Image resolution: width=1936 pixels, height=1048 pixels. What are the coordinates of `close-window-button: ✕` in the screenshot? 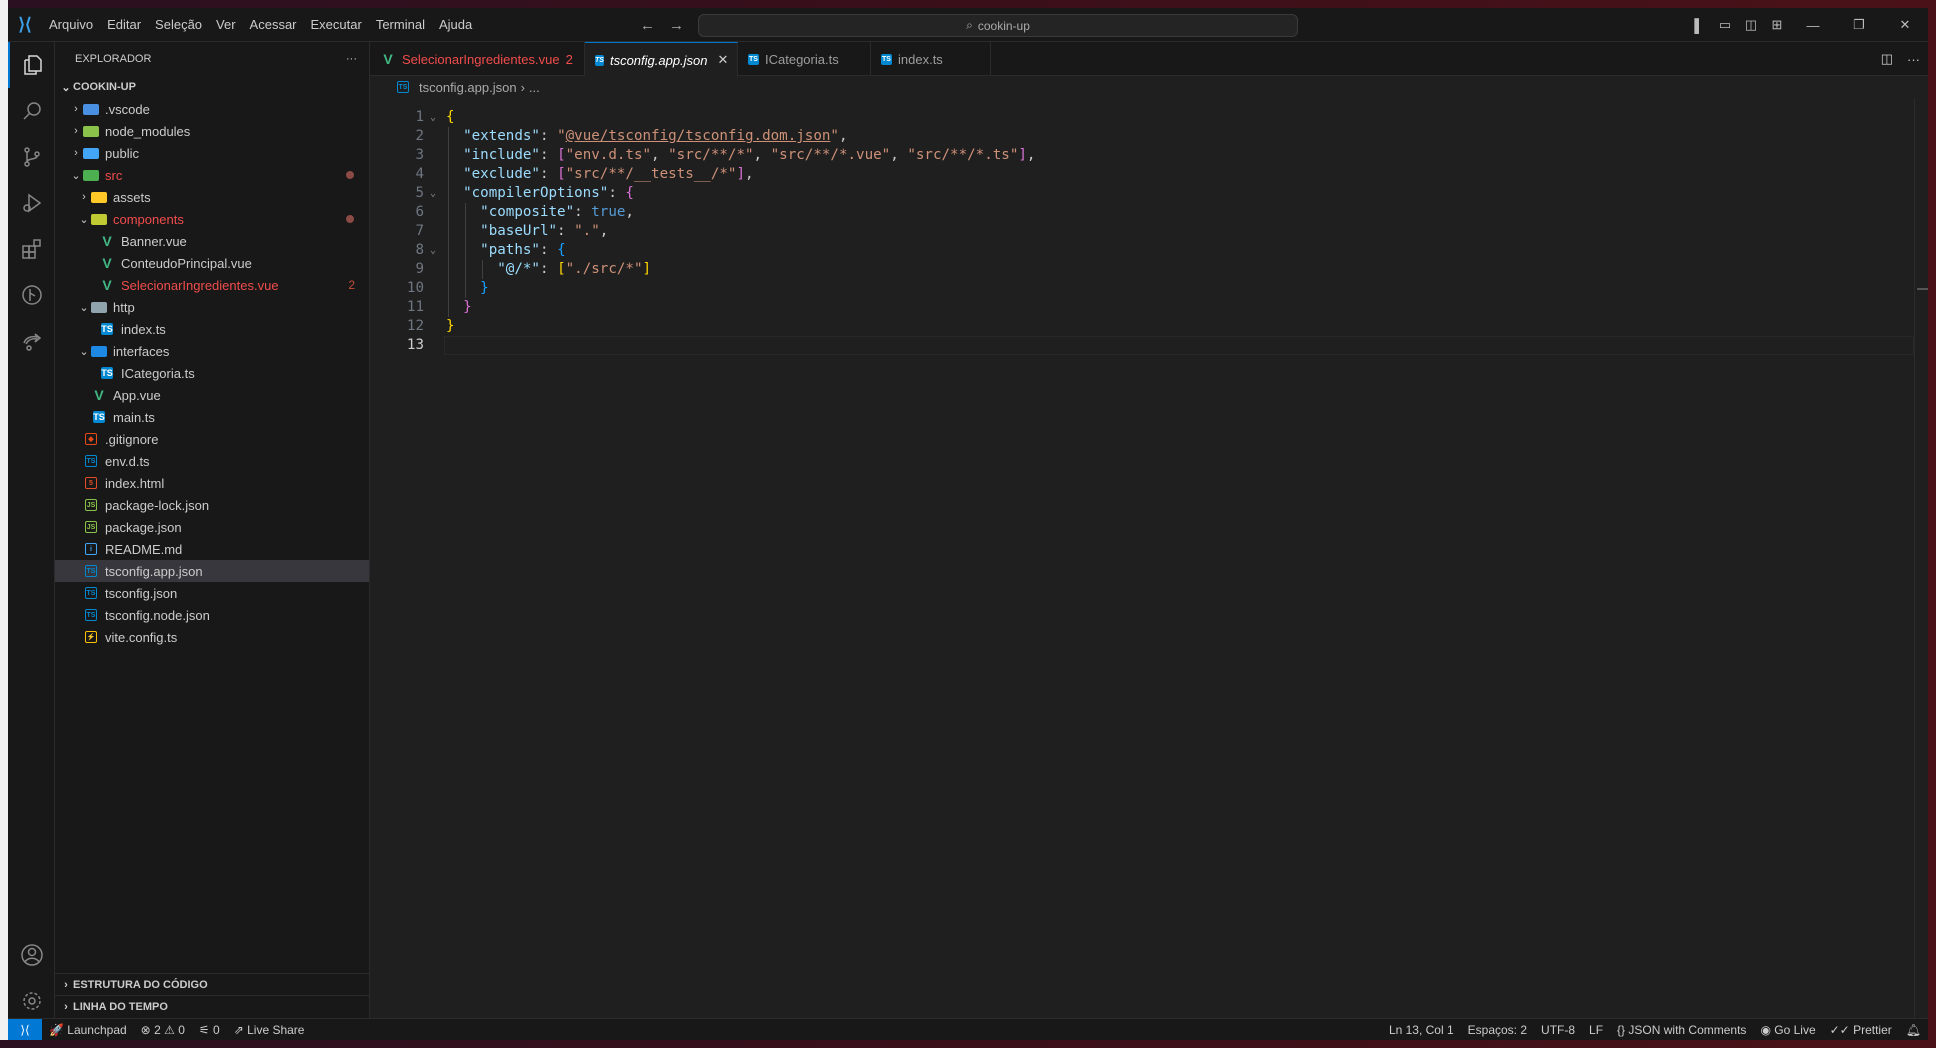 It's located at (1905, 25).